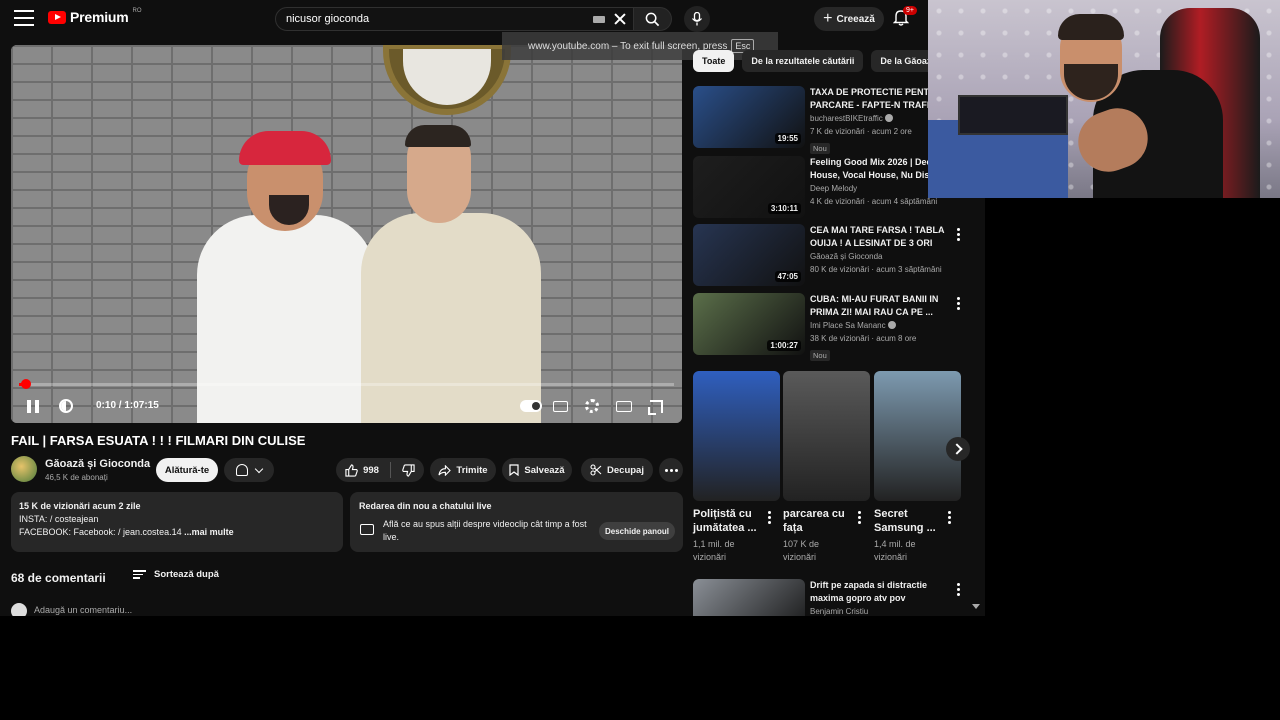 The width and height of the screenshot is (1280, 720). What do you see at coordinates (209, 532) in the screenshot?
I see `show-more-link: ...mai multe` at bounding box center [209, 532].